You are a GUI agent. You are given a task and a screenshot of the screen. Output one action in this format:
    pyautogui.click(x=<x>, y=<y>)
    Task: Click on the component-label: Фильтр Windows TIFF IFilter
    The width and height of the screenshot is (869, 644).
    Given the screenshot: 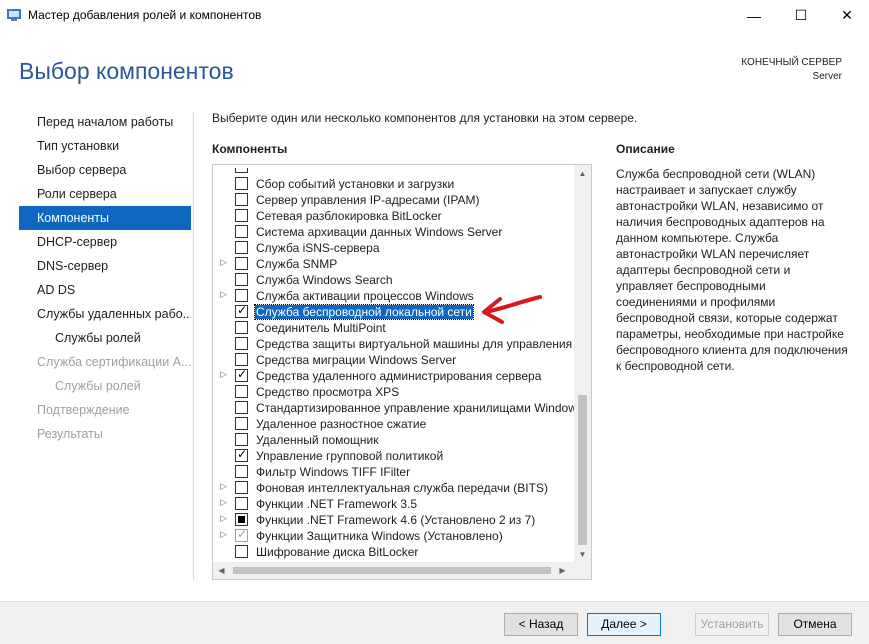 What is the action you would take?
    pyautogui.click(x=333, y=472)
    